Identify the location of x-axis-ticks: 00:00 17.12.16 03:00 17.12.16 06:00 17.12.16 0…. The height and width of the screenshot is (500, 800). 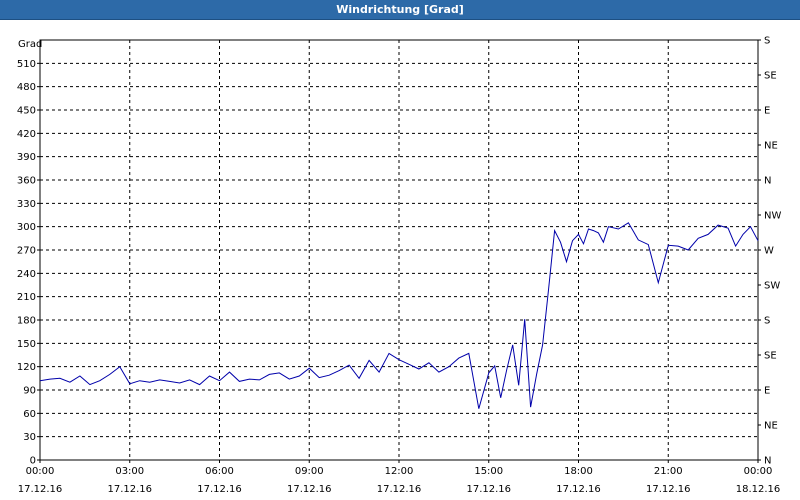
(399, 477).